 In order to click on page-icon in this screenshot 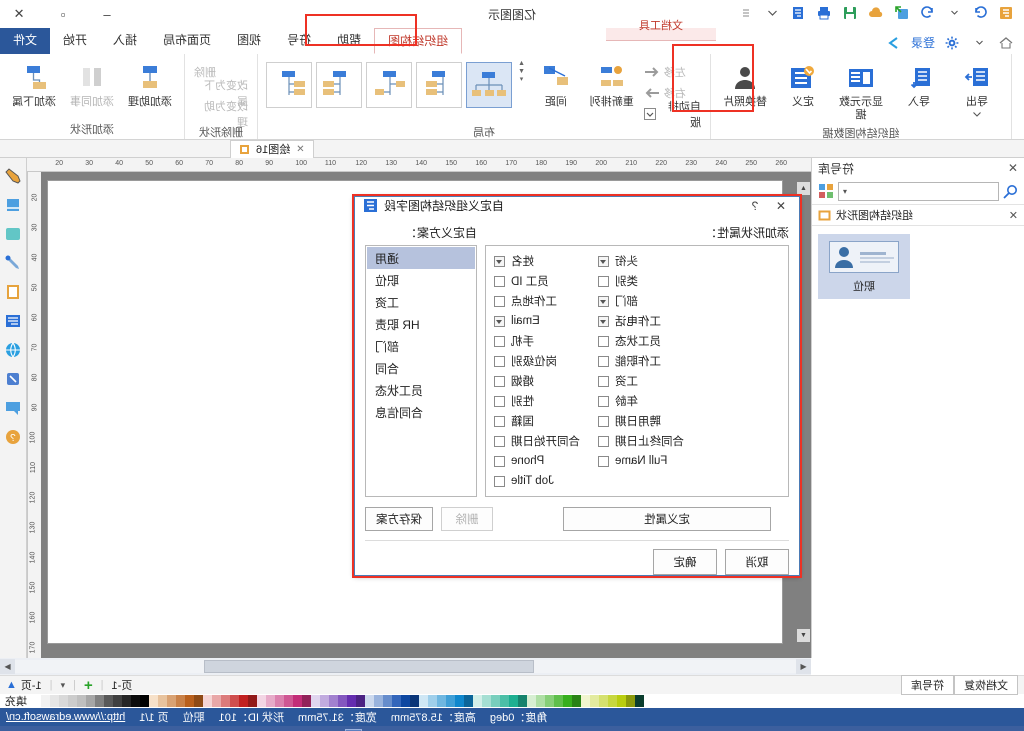, I will do `click(13, 292)`.